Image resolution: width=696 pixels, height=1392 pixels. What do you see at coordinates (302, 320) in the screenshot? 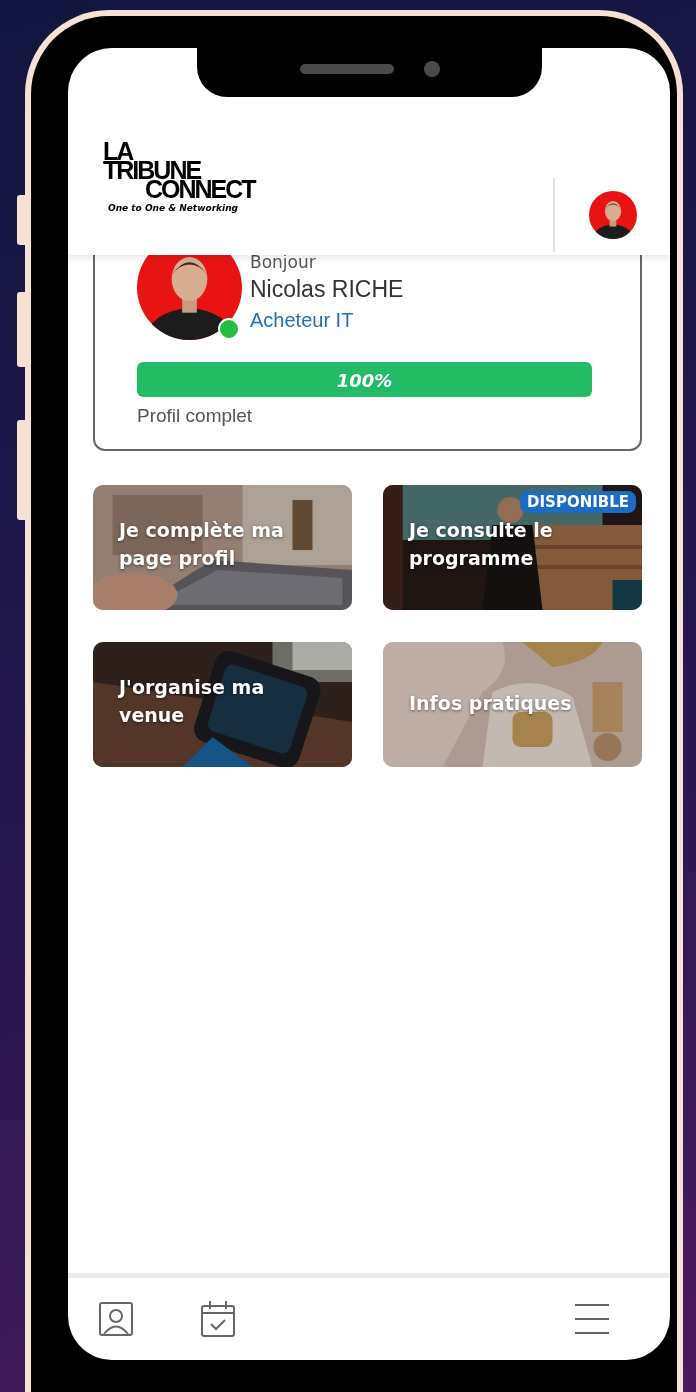
I see `user-role: Acheteur IT` at bounding box center [302, 320].